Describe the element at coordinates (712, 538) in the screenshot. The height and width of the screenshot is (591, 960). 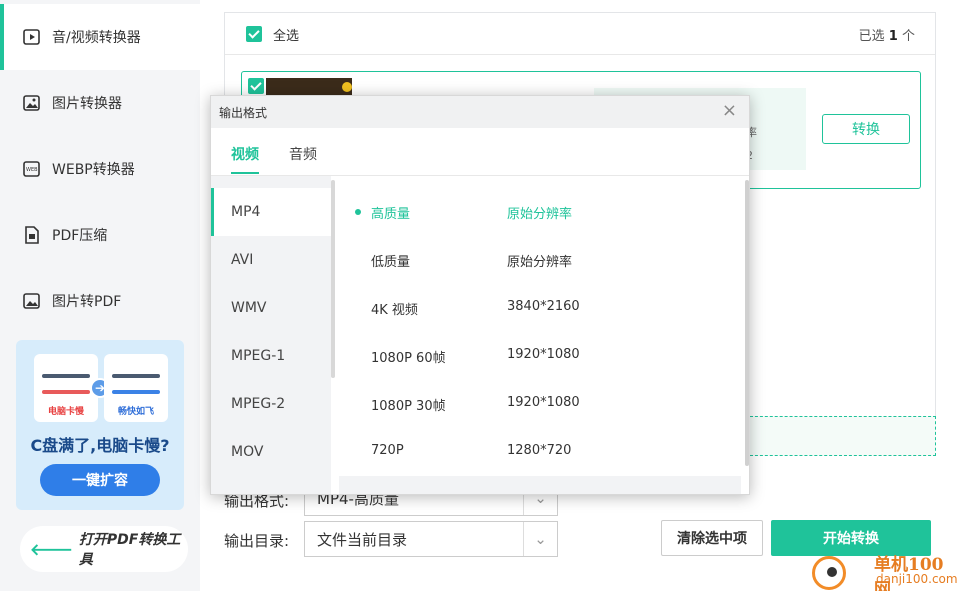
I see `clear-selected-button: 清除选中项` at that location.